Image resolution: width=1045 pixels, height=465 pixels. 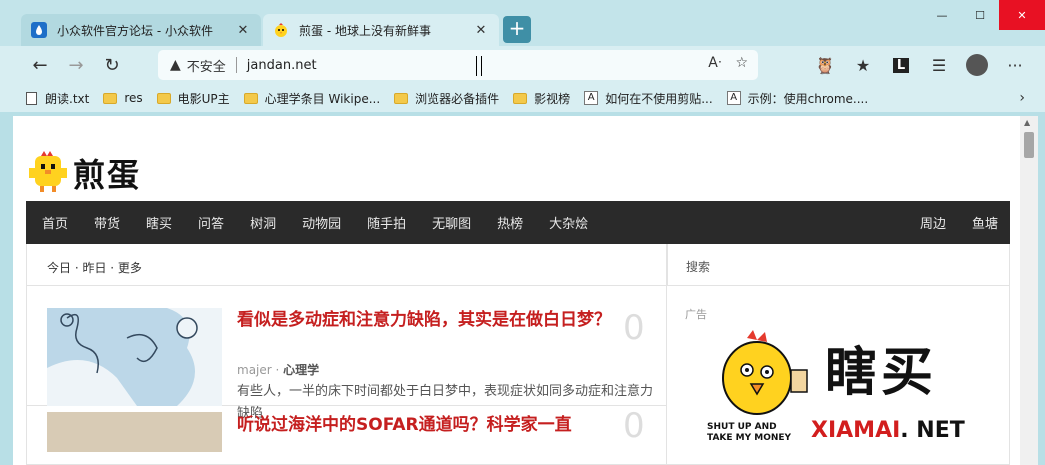 I want to click on ad-title: 瞎买, so click(x=881, y=373).